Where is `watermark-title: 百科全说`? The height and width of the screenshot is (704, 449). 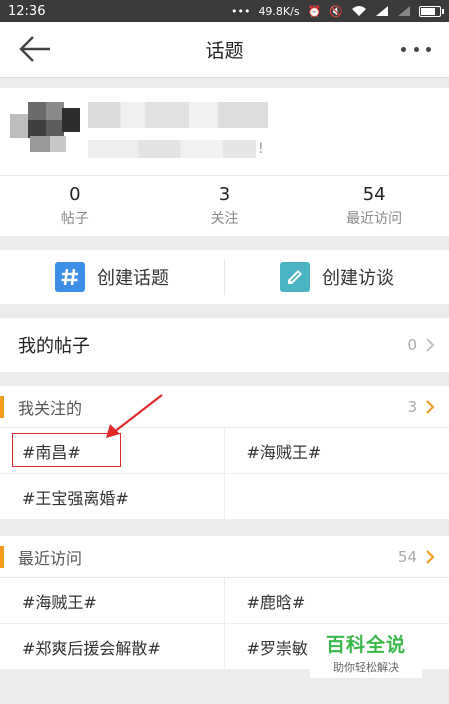 watermark-title: 百科全说 is located at coordinates (365, 644).